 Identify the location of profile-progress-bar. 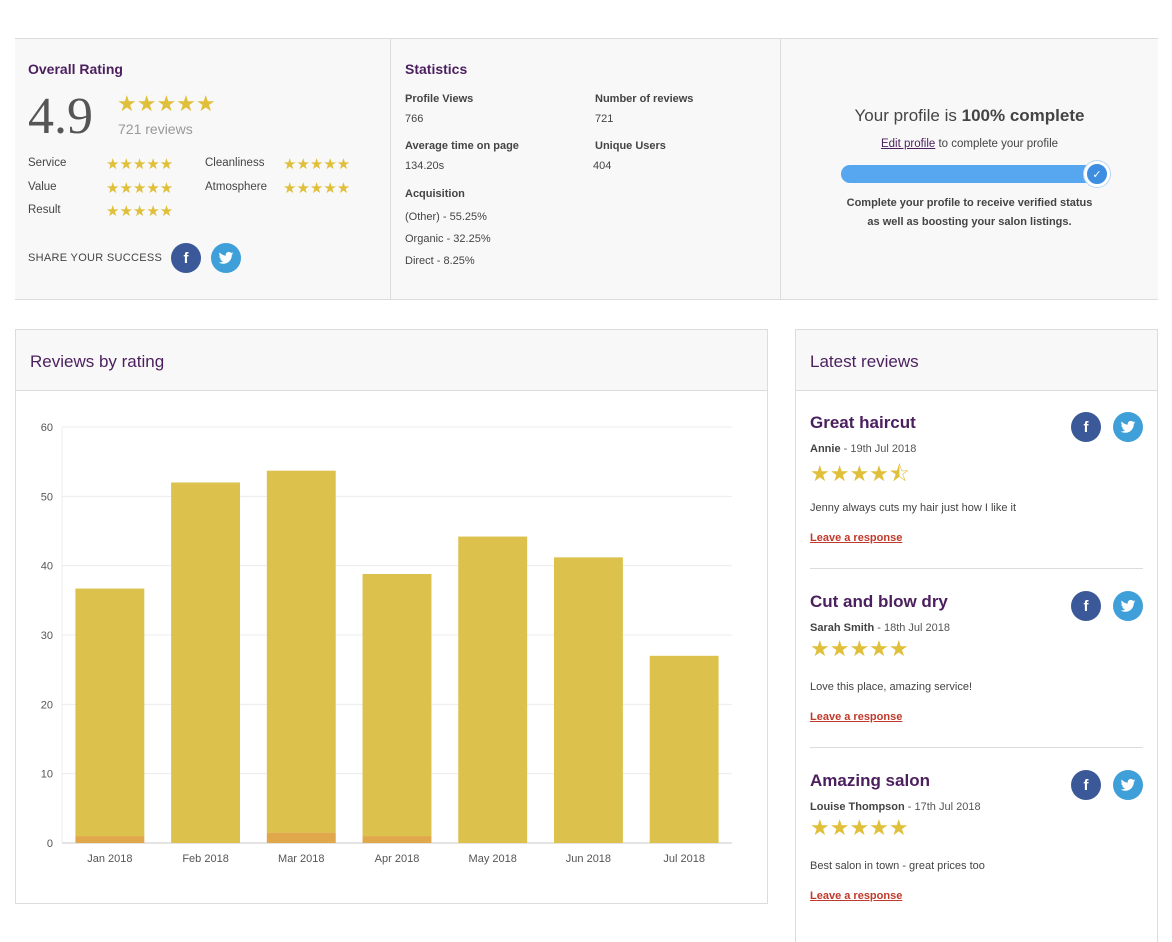
(973, 174).